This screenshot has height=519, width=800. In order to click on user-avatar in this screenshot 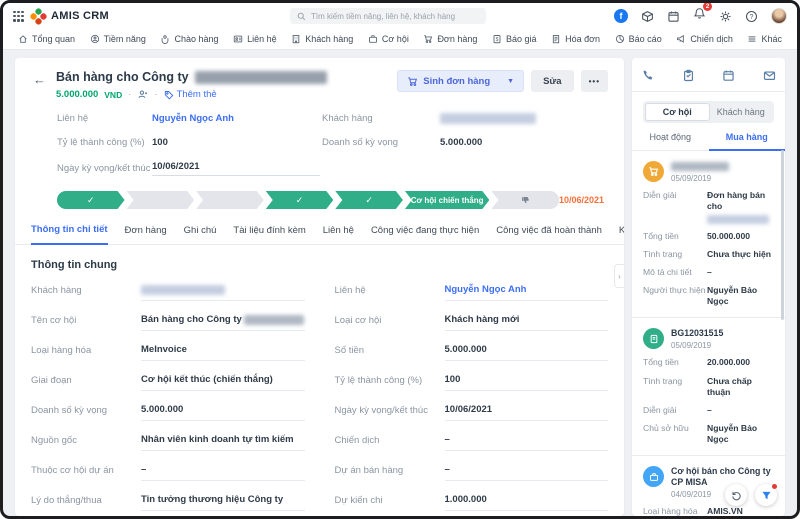, I will do `click(779, 16)`.